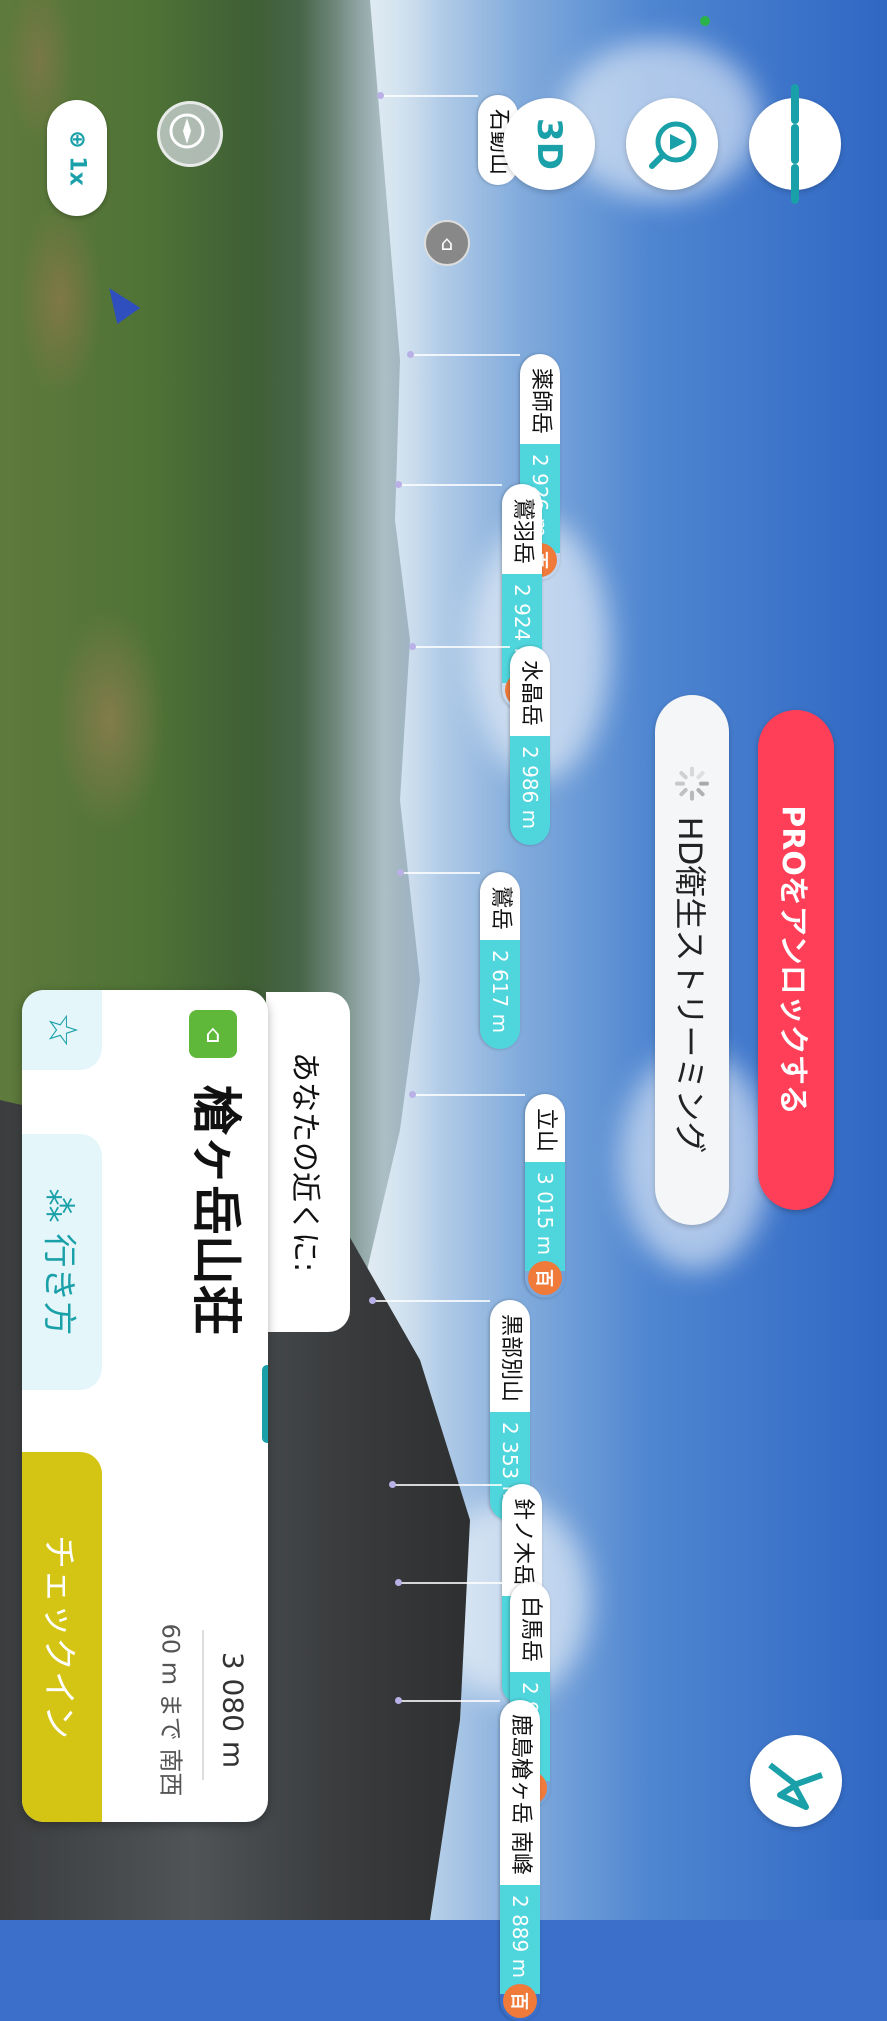 Image resolution: width=887 pixels, height=2021 pixels. Describe the element at coordinates (77, 171) in the screenshot. I see `zoom-label: 1x` at that location.